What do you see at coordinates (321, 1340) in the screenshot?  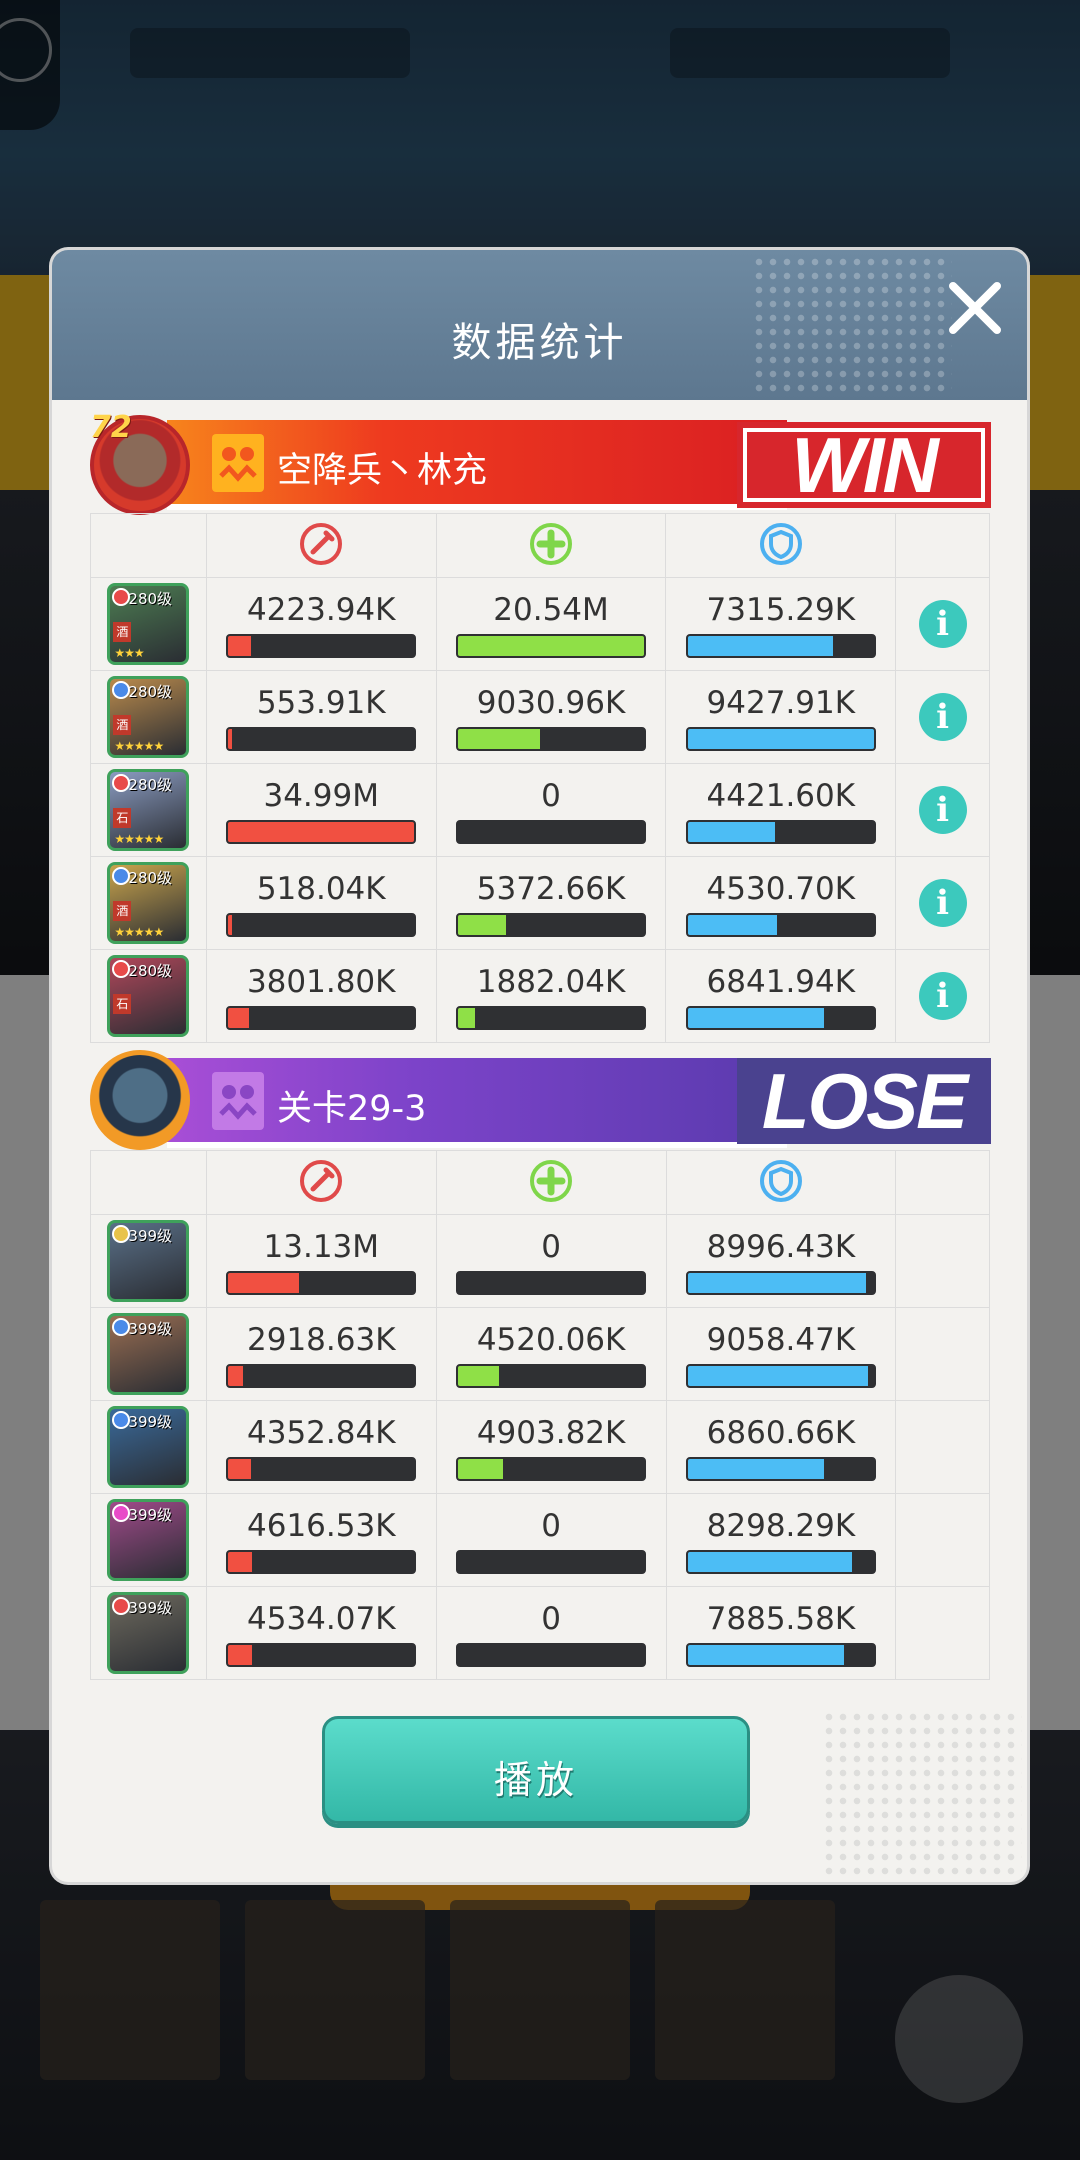 I see `damage-value: 2918.63K` at bounding box center [321, 1340].